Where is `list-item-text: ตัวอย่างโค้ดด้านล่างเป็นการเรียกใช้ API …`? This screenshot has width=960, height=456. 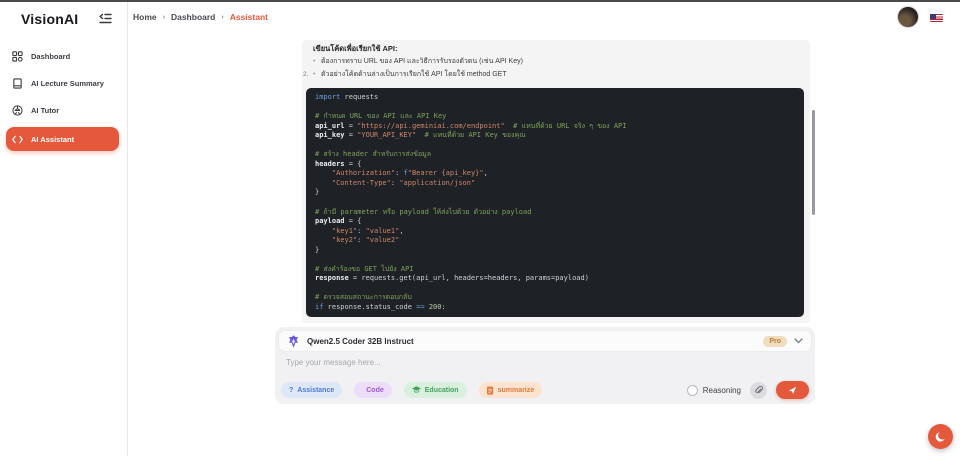
list-item-text: ตัวอย่างโค้ดด้านล่างเป็นการเรียกใช้ API … is located at coordinates (414, 74).